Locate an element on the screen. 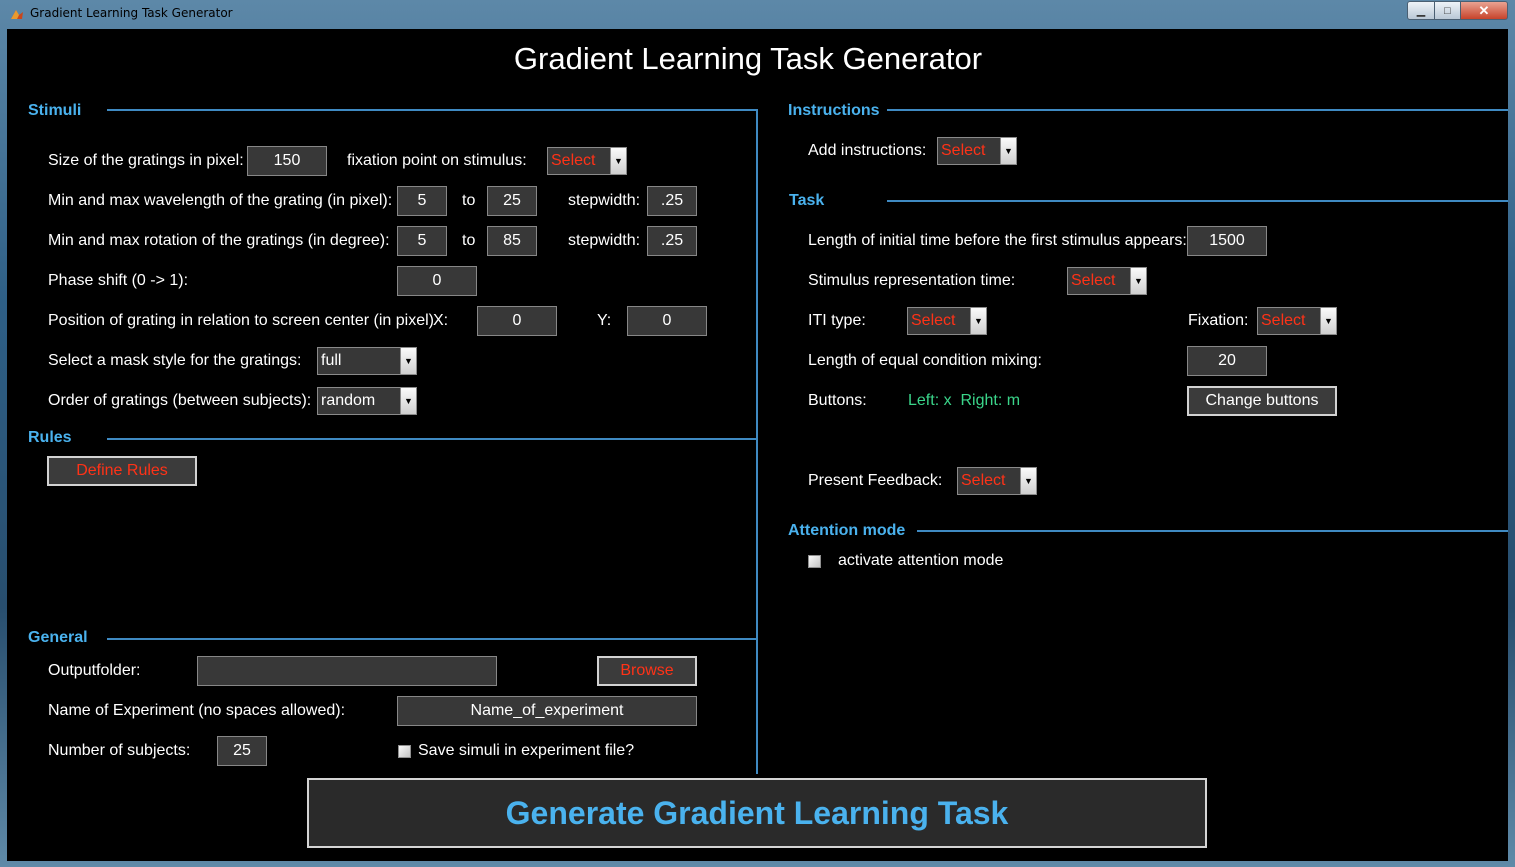 Image resolution: width=1515 pixels, height=867 pixels. attention-mode-checkbox is located at coordinates (814, 561).